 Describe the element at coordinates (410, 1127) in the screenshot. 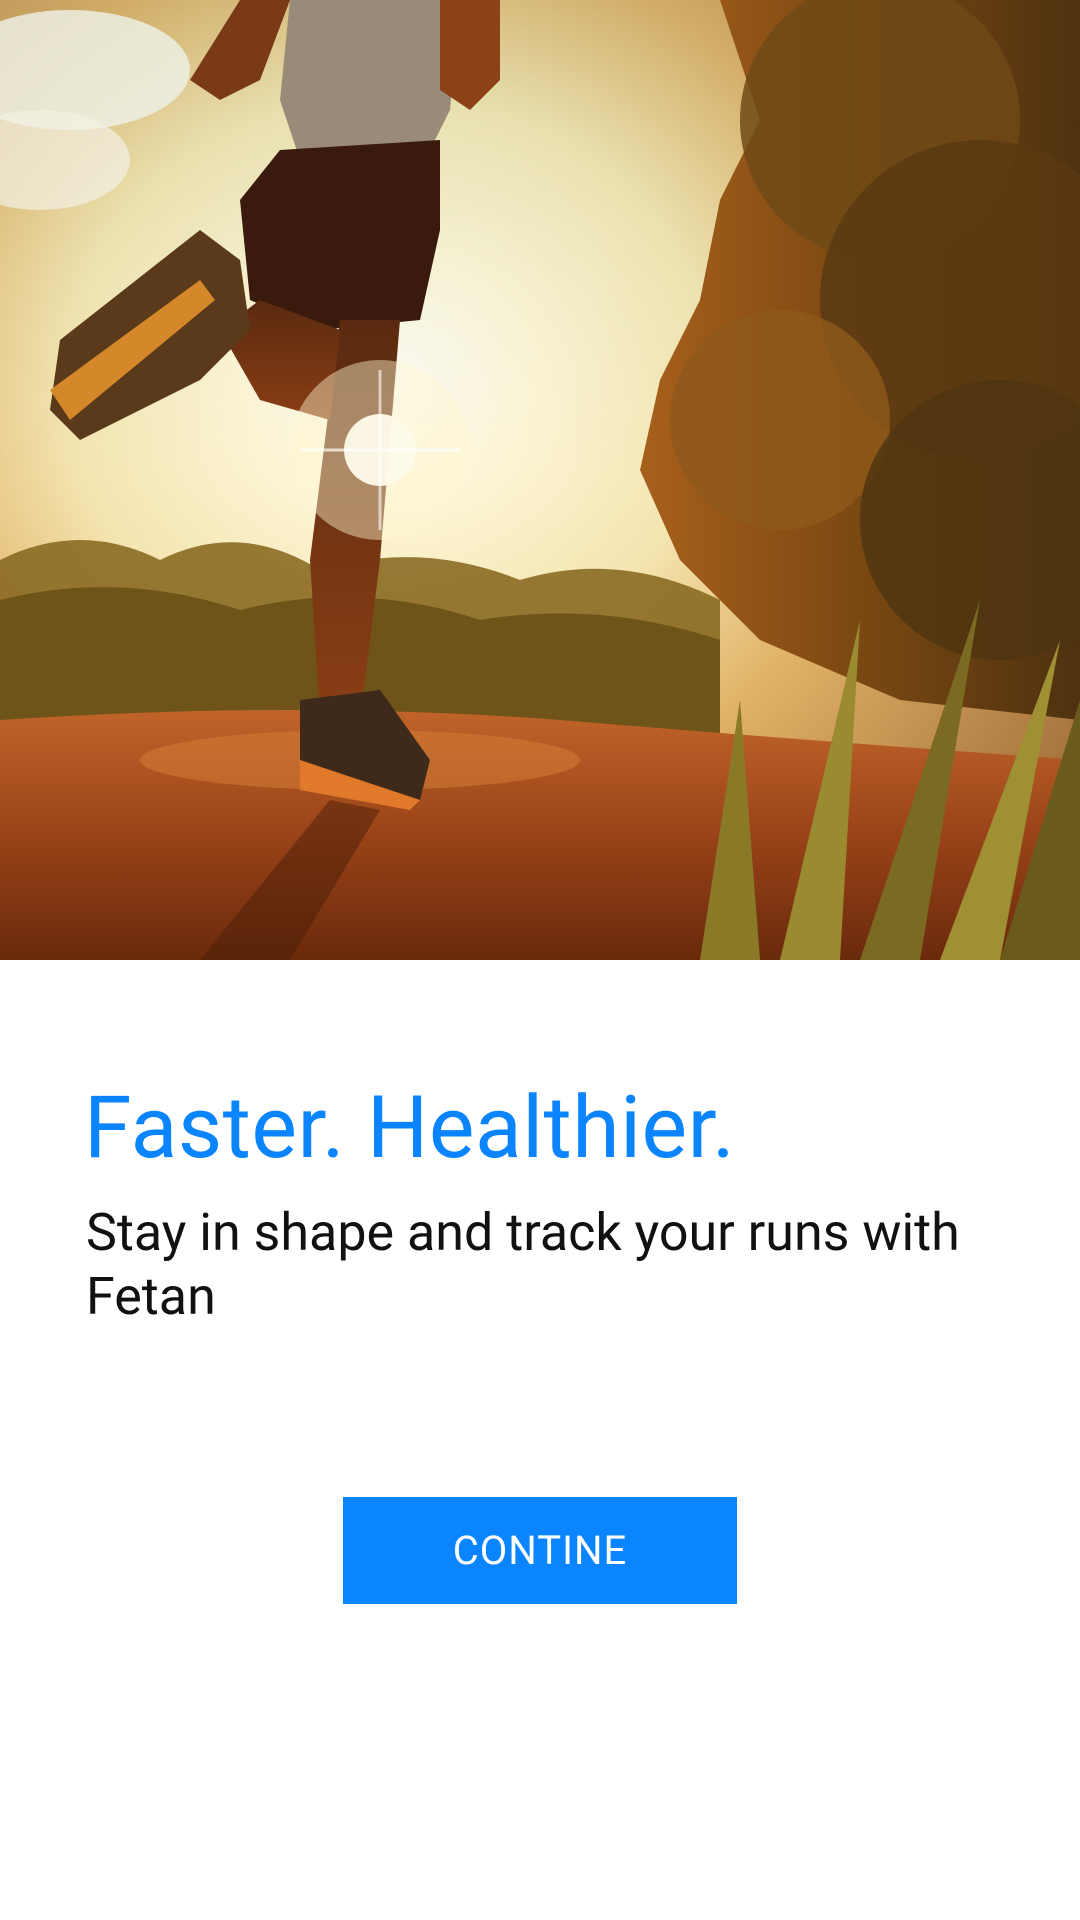

I see `headline: Faster. Healthier.` at that location.